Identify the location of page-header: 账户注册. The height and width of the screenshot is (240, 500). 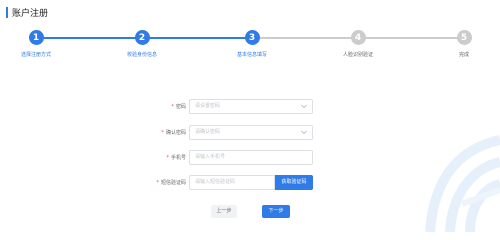
(27, 12).